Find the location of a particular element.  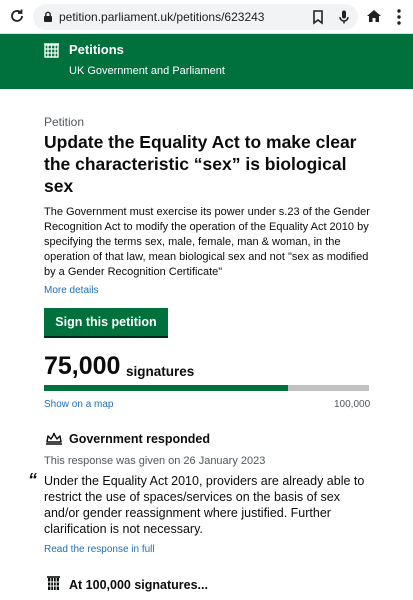

signature-progress-bar is located at coordinates (206, 388).